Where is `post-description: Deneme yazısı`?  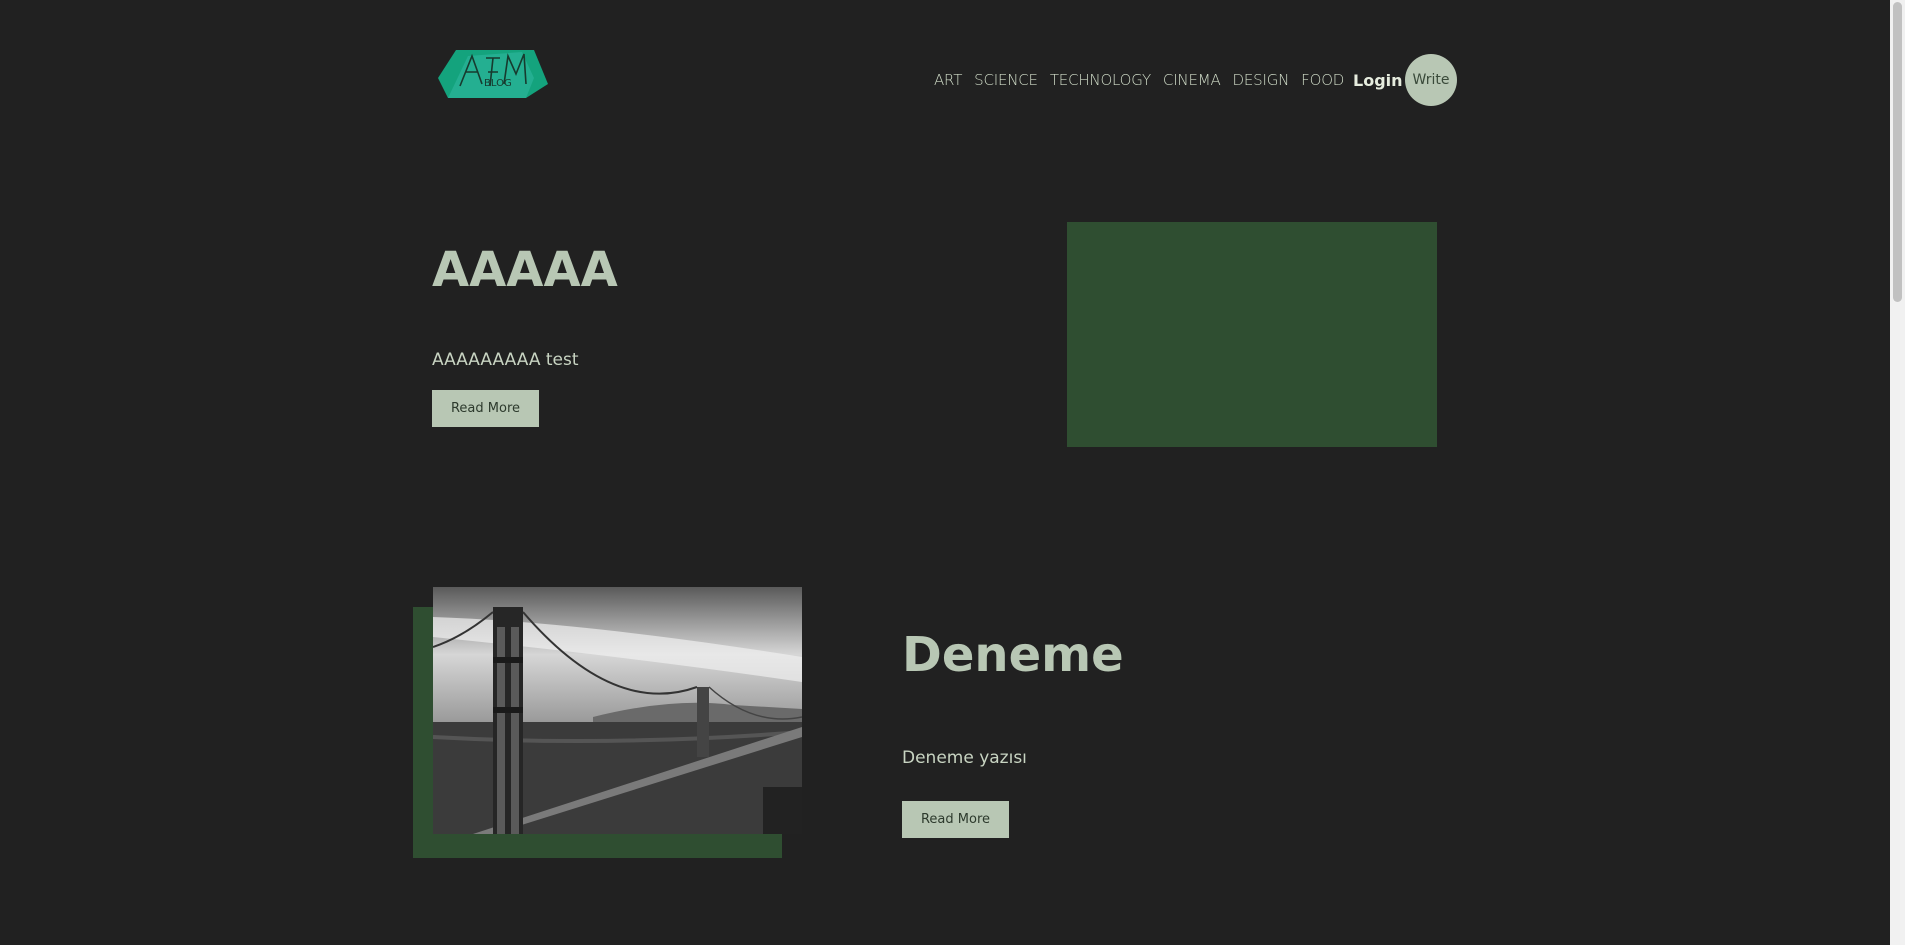
post-description: Deneme yazısı is located at coordinates (964, 758).